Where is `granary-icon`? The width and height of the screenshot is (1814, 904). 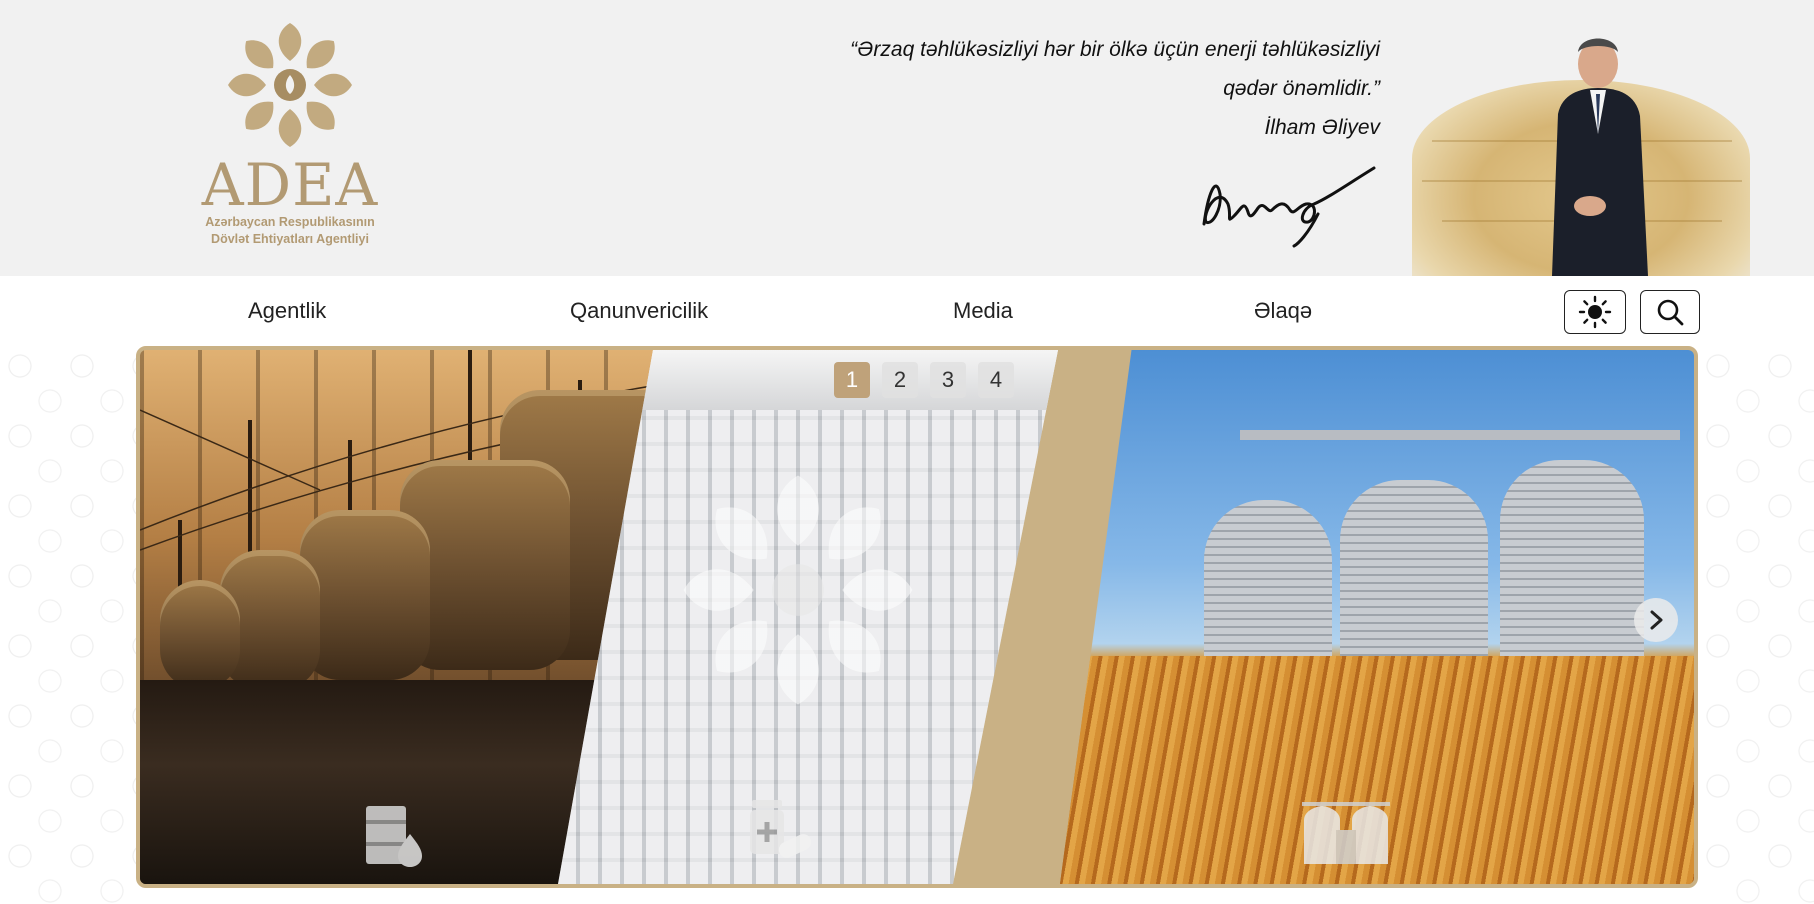 granary-icon is located at coordinates (1346, 833).